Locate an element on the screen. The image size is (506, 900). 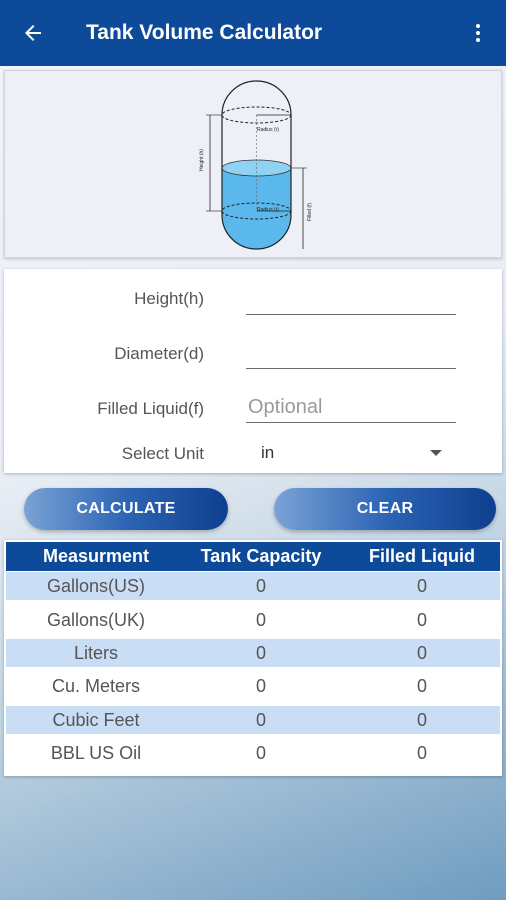
filled-liquid-input is located at coordinates (351, 408).